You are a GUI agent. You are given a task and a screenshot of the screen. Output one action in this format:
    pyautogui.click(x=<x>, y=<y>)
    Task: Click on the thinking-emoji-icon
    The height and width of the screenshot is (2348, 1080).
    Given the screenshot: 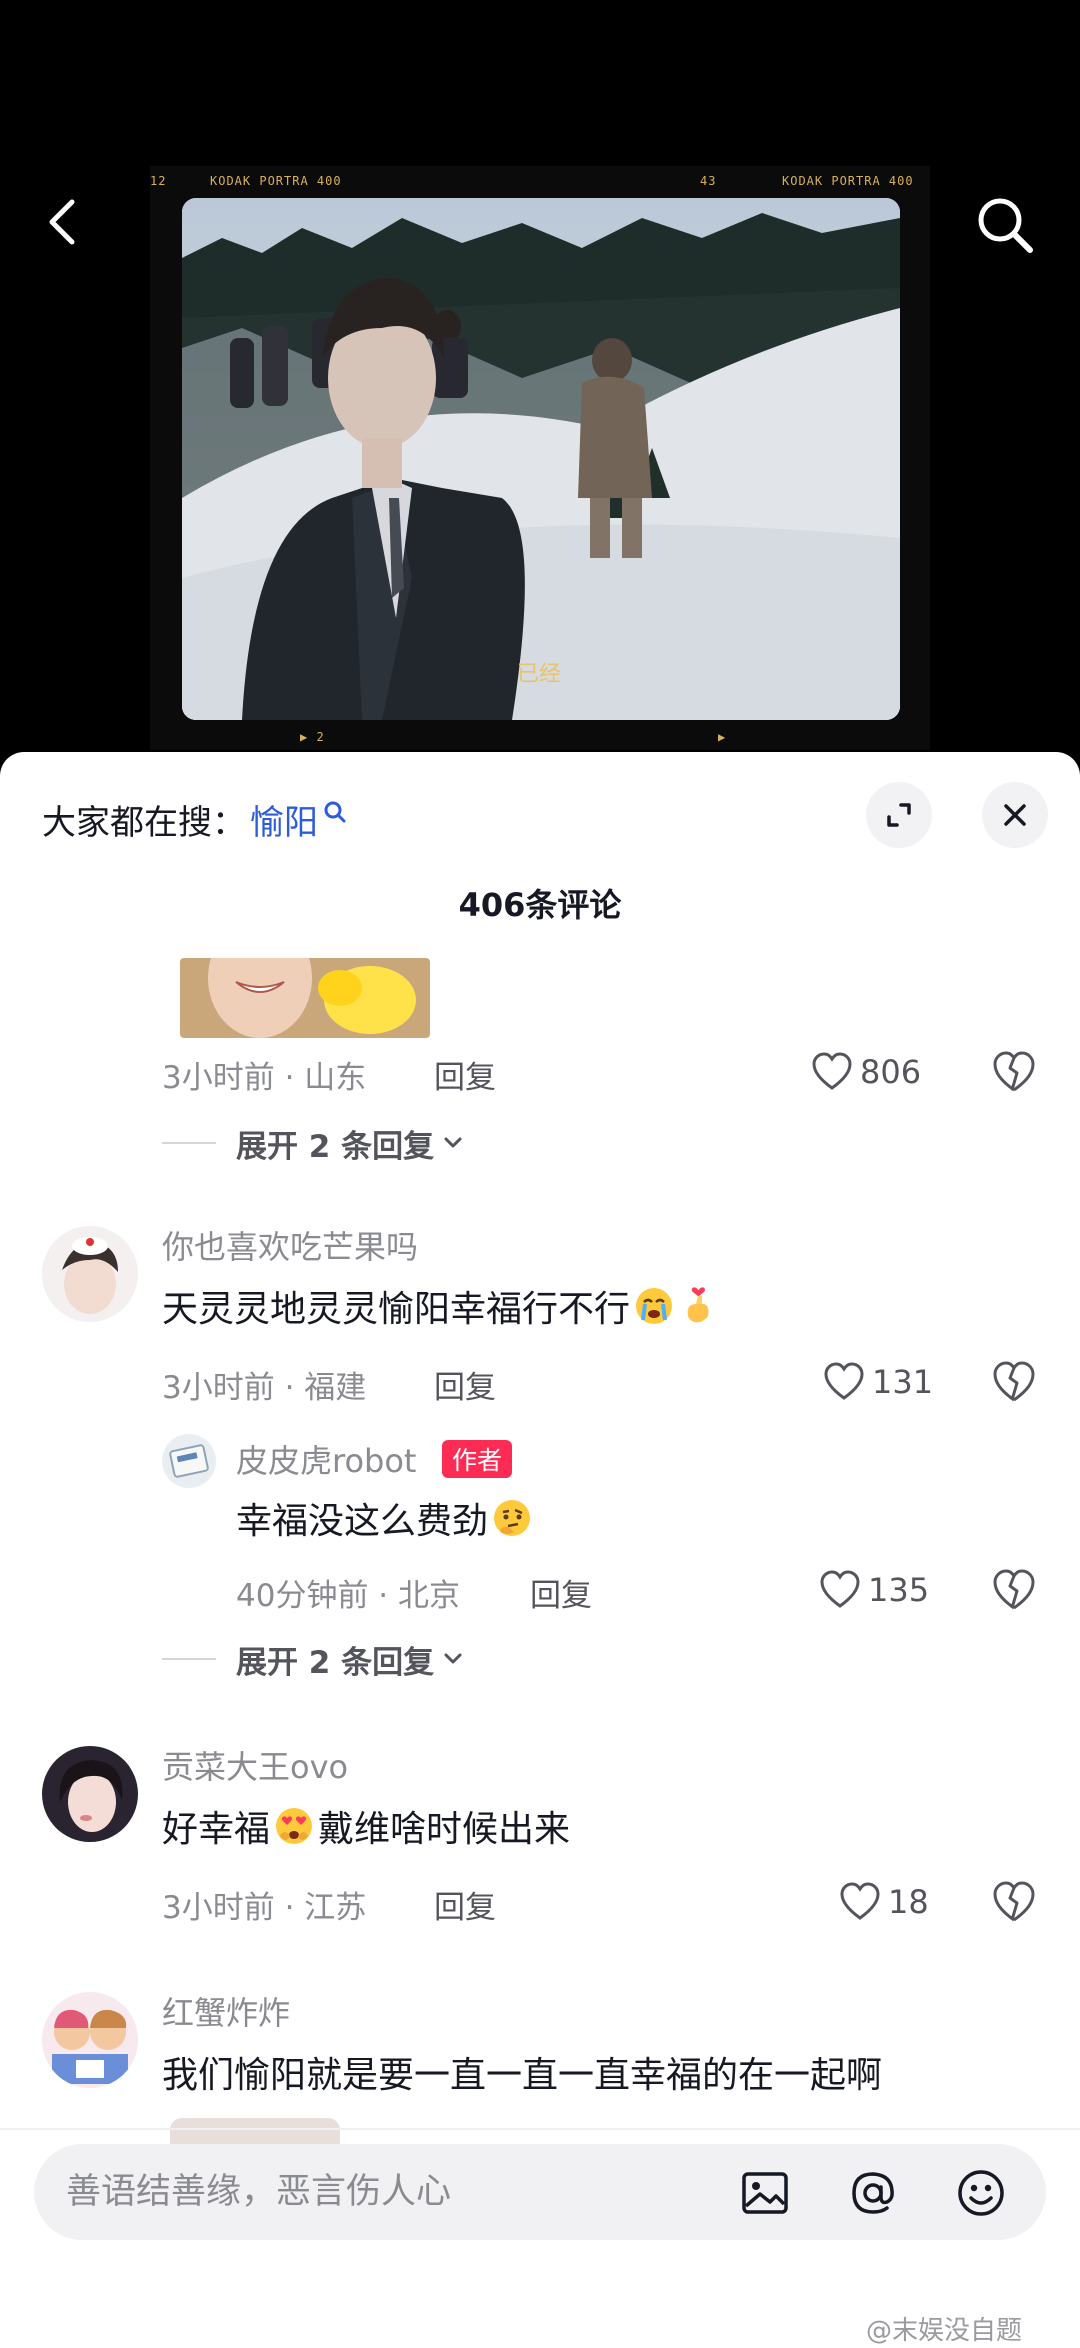 What is the action you would take?
    pyautogui.click(x=512, y=1518)
    